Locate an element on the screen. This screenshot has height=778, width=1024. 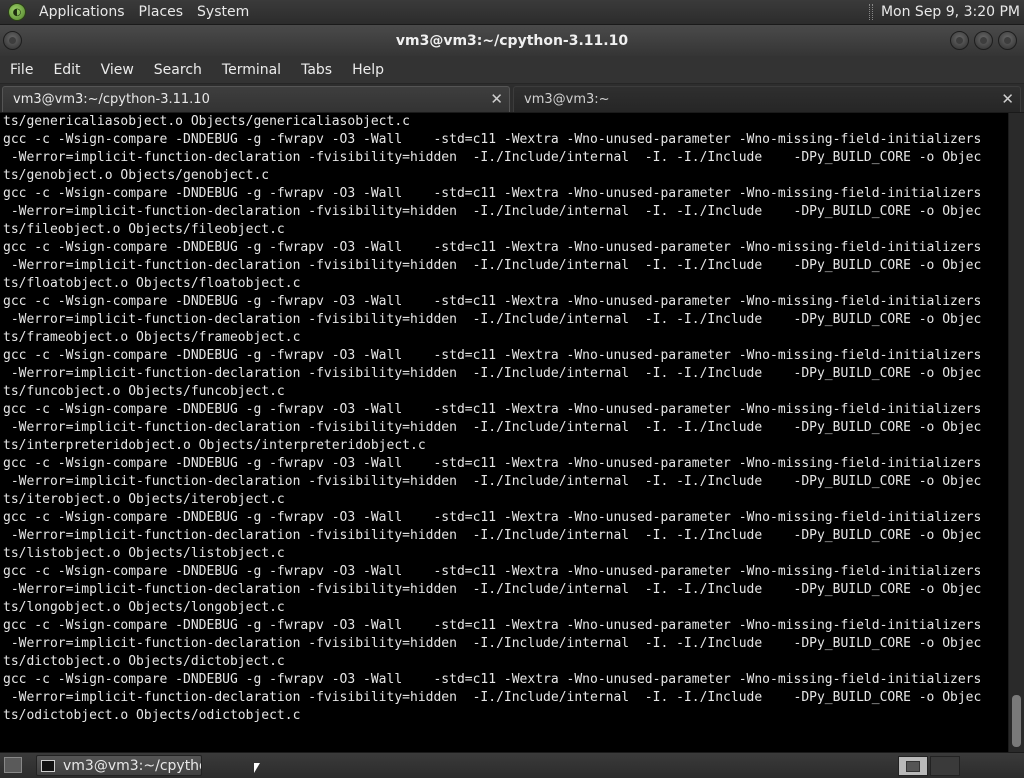
menu-search: Search is located at coordinates (178, 70).